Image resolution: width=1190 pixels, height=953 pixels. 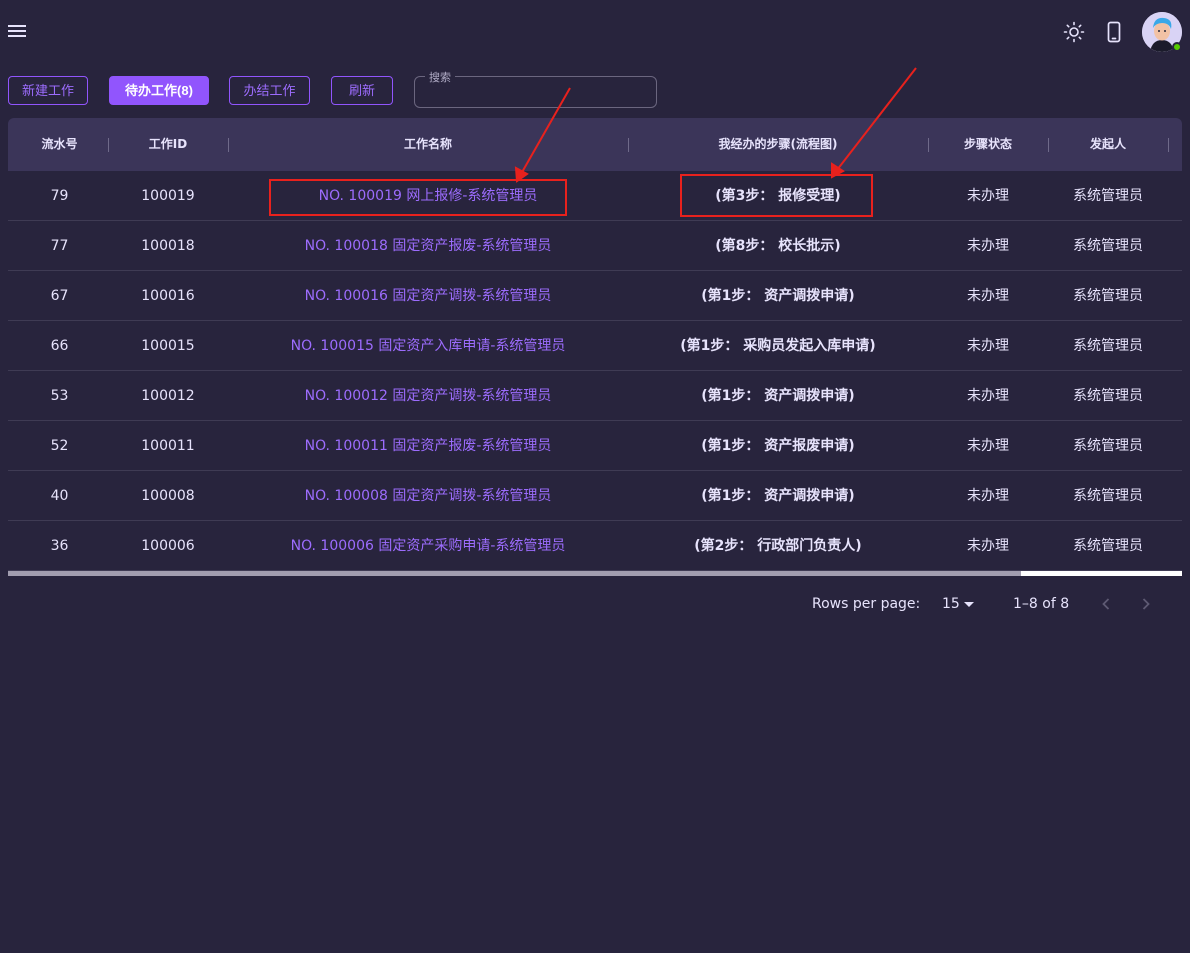 What do you see at coordinates (59, 546) in the screenshot?
I see `cell-serial: 36` at bounding box center [59, 546].